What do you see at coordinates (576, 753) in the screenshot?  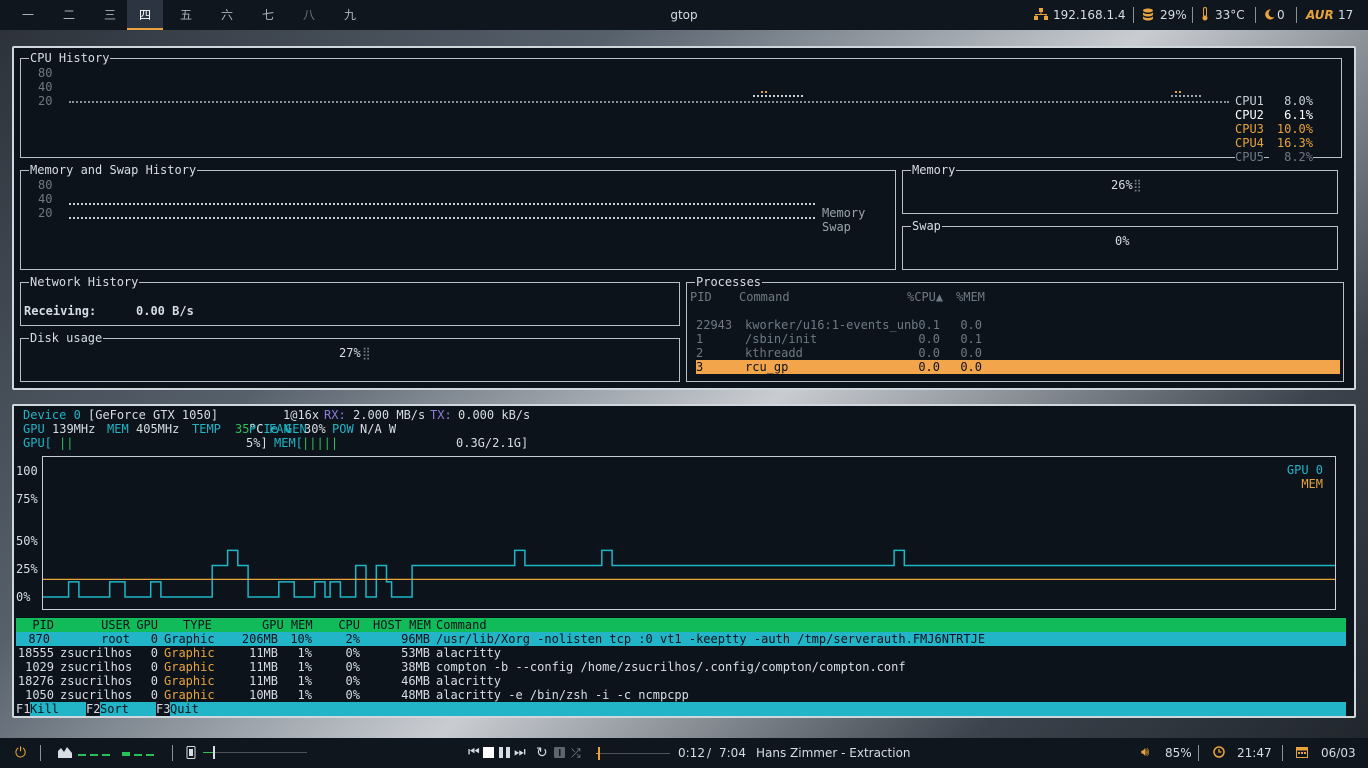 I see `shuffle-icon: ⤮` at bounding box center [576, 753].